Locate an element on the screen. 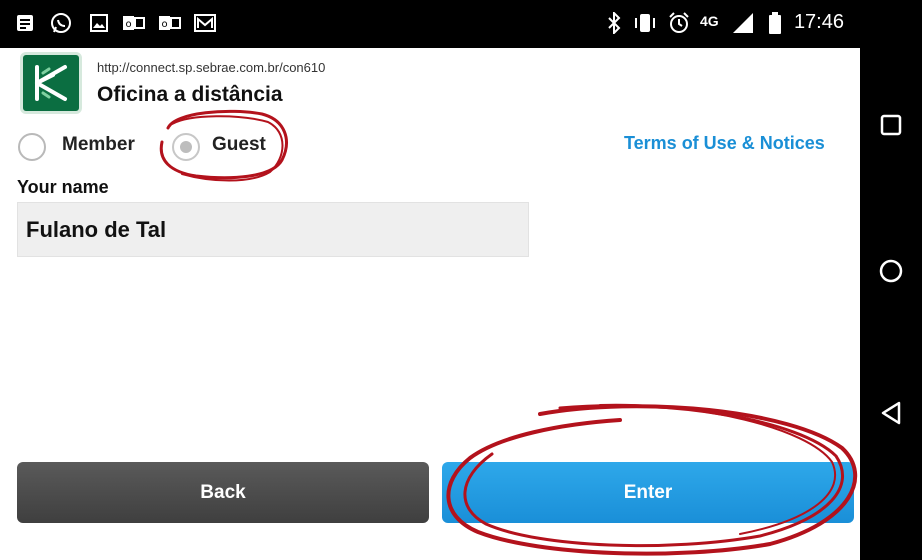  guest-radio is located at coordinates (186, 147).